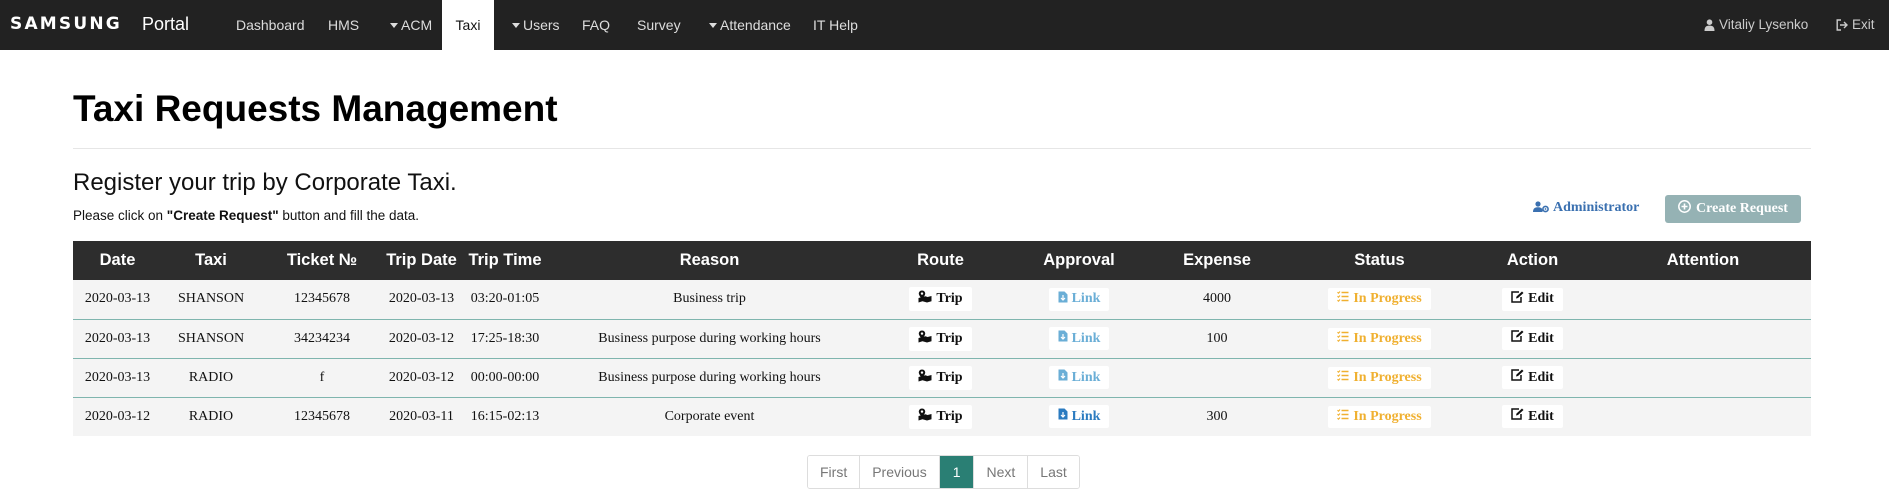 The image size is (1889, 500). Describe the element at coordinates (265, 182) in the screenshot. I see `page-subtitle: Register your trip by Corporate Taxi.` at that location.